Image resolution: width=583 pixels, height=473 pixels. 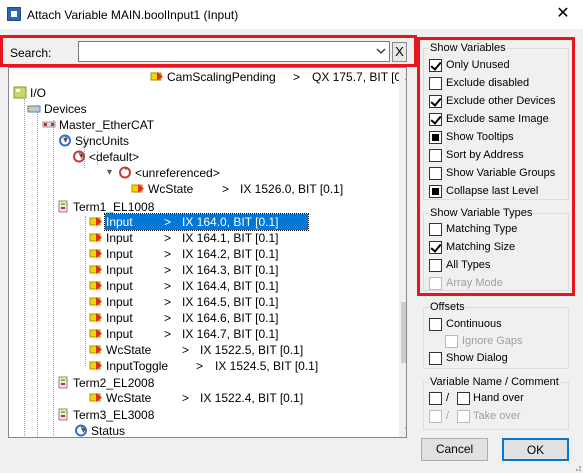 I want to click on tree-node-label: Term3_EL3008, so click(x=114, y=415).